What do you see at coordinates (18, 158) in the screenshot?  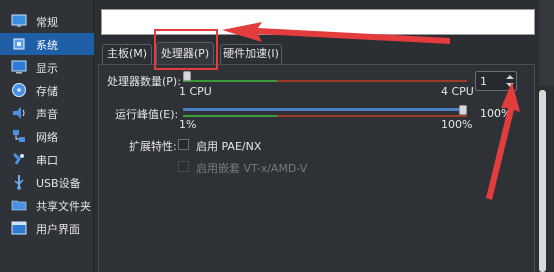 I see `serial-port-icon` at bounding box center [18, 158].